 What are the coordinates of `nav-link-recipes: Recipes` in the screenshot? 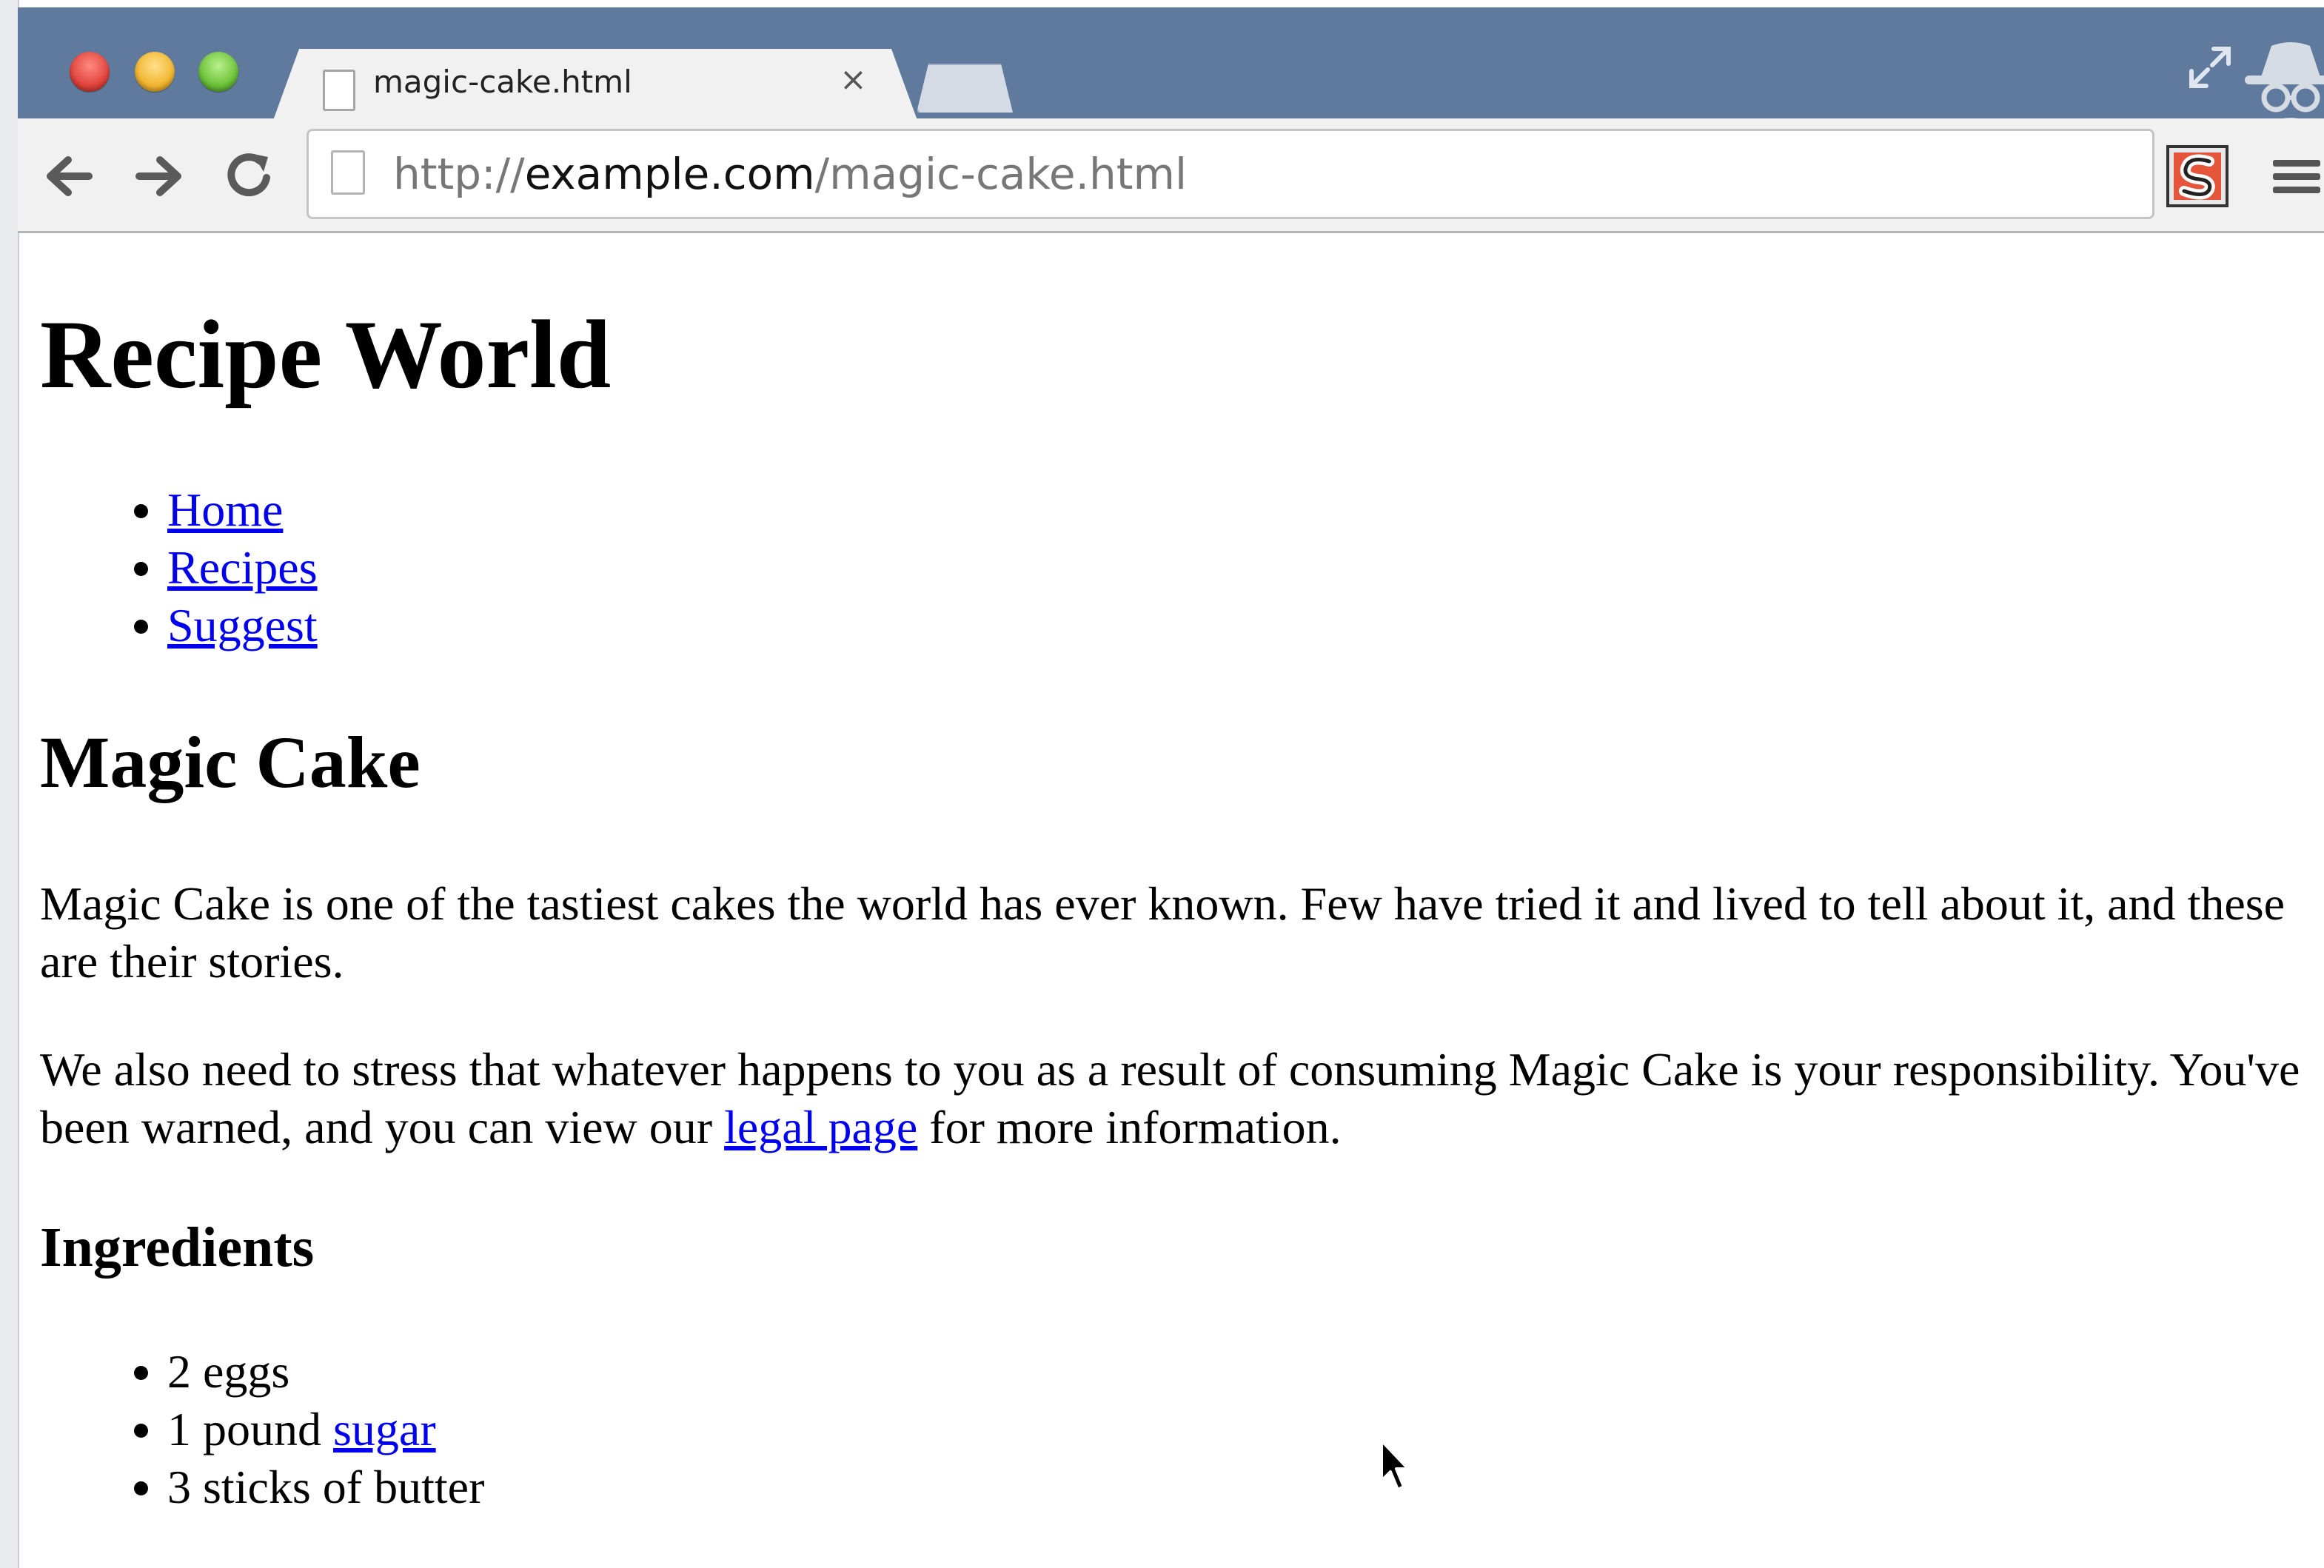 It's located at (243, 567).